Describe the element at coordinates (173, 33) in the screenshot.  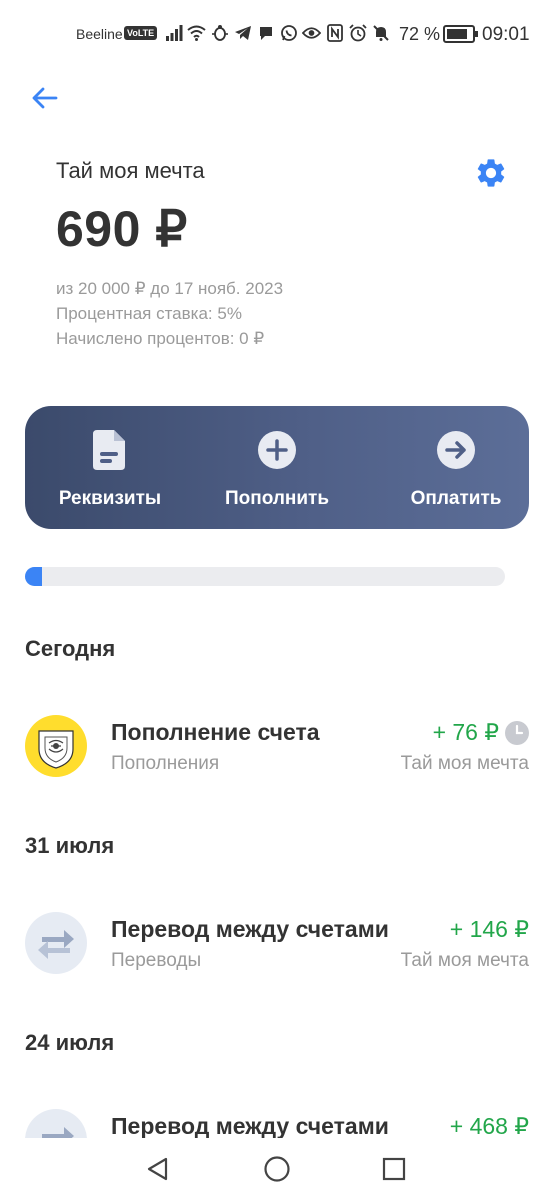
I see `signal-icon` at that location.